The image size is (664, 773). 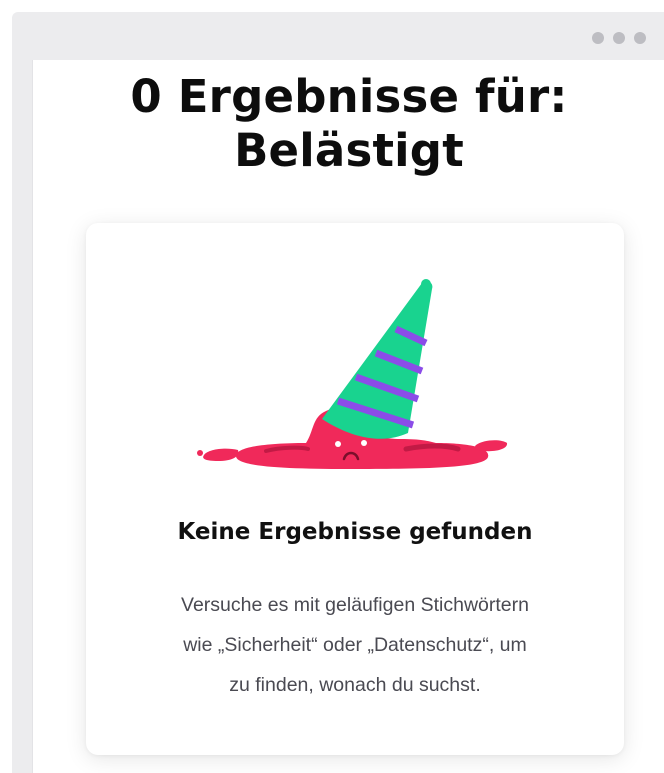 I want to click on empty-state-text-line: wie „Sicherheit“ oder „Datenschutz“, um, so click(x=355, y=645).